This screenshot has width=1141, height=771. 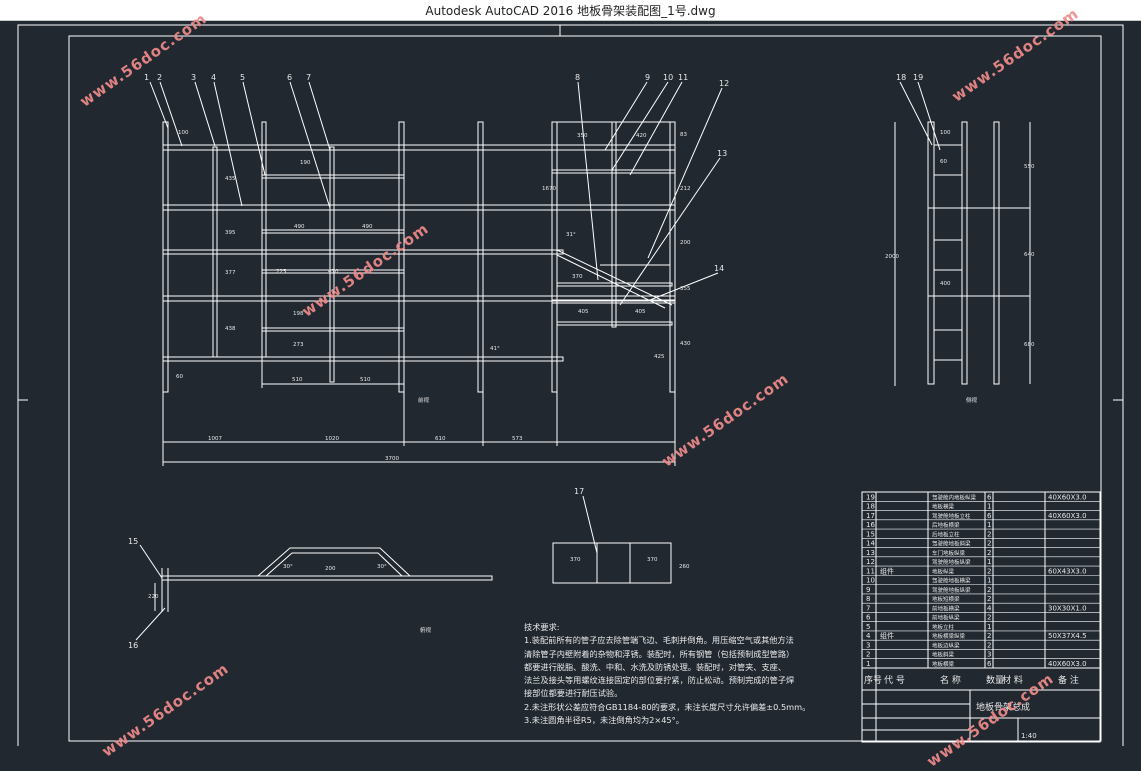 What do you see at coordinates (289, 77) in the screenshot?
I see `callout-6: 6` at bounding box center [289, 77].